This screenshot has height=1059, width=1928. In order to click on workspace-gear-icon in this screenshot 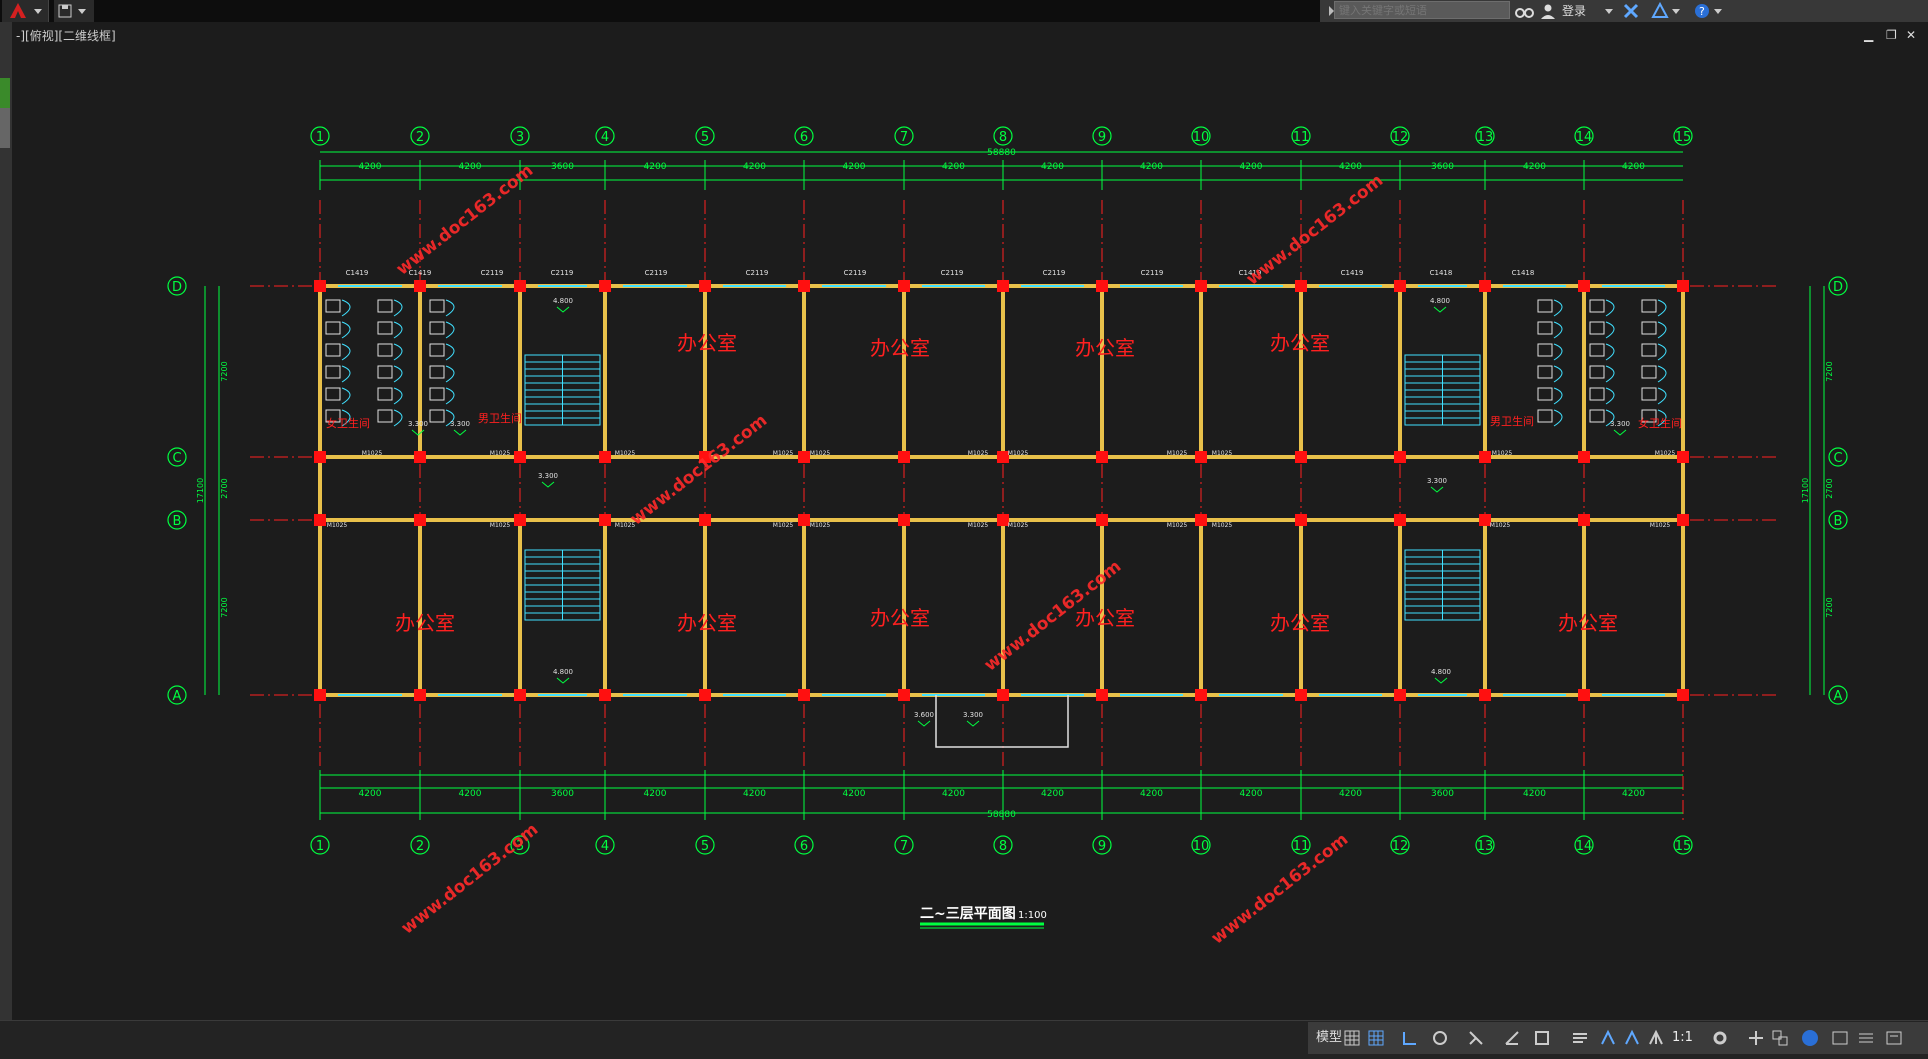, I will do `click(1720, 1038)`.